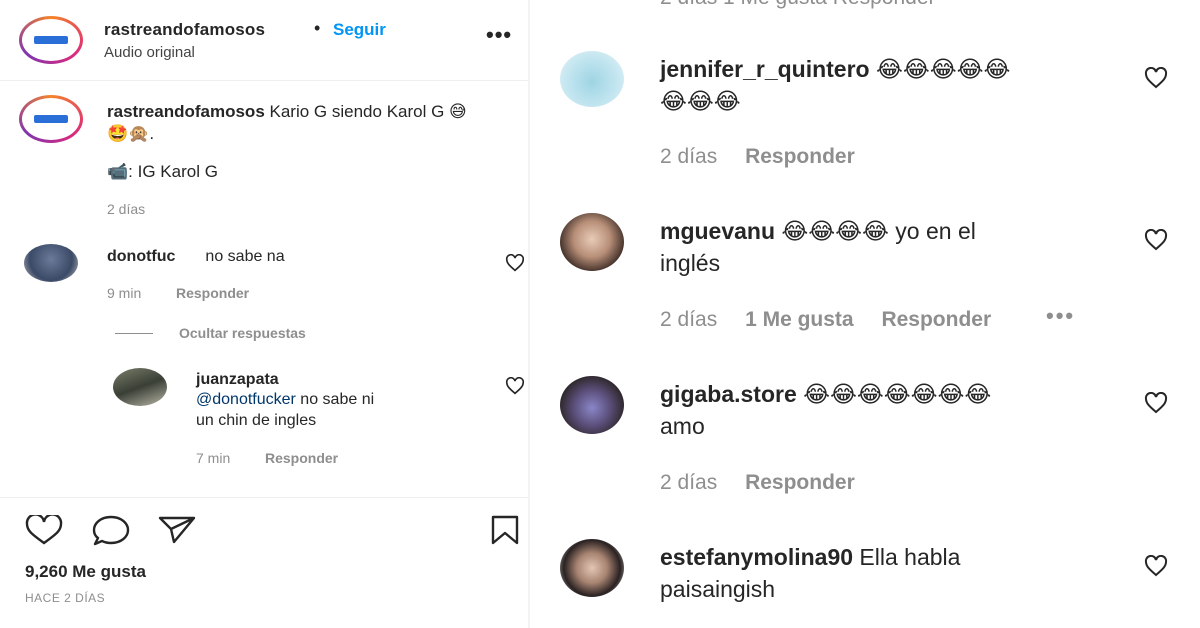  Describe the element at coordinates (798, 5) in the screenshot. I see `clipped-comment-meta: 2 días 1 Me gusta Responder` at that location.